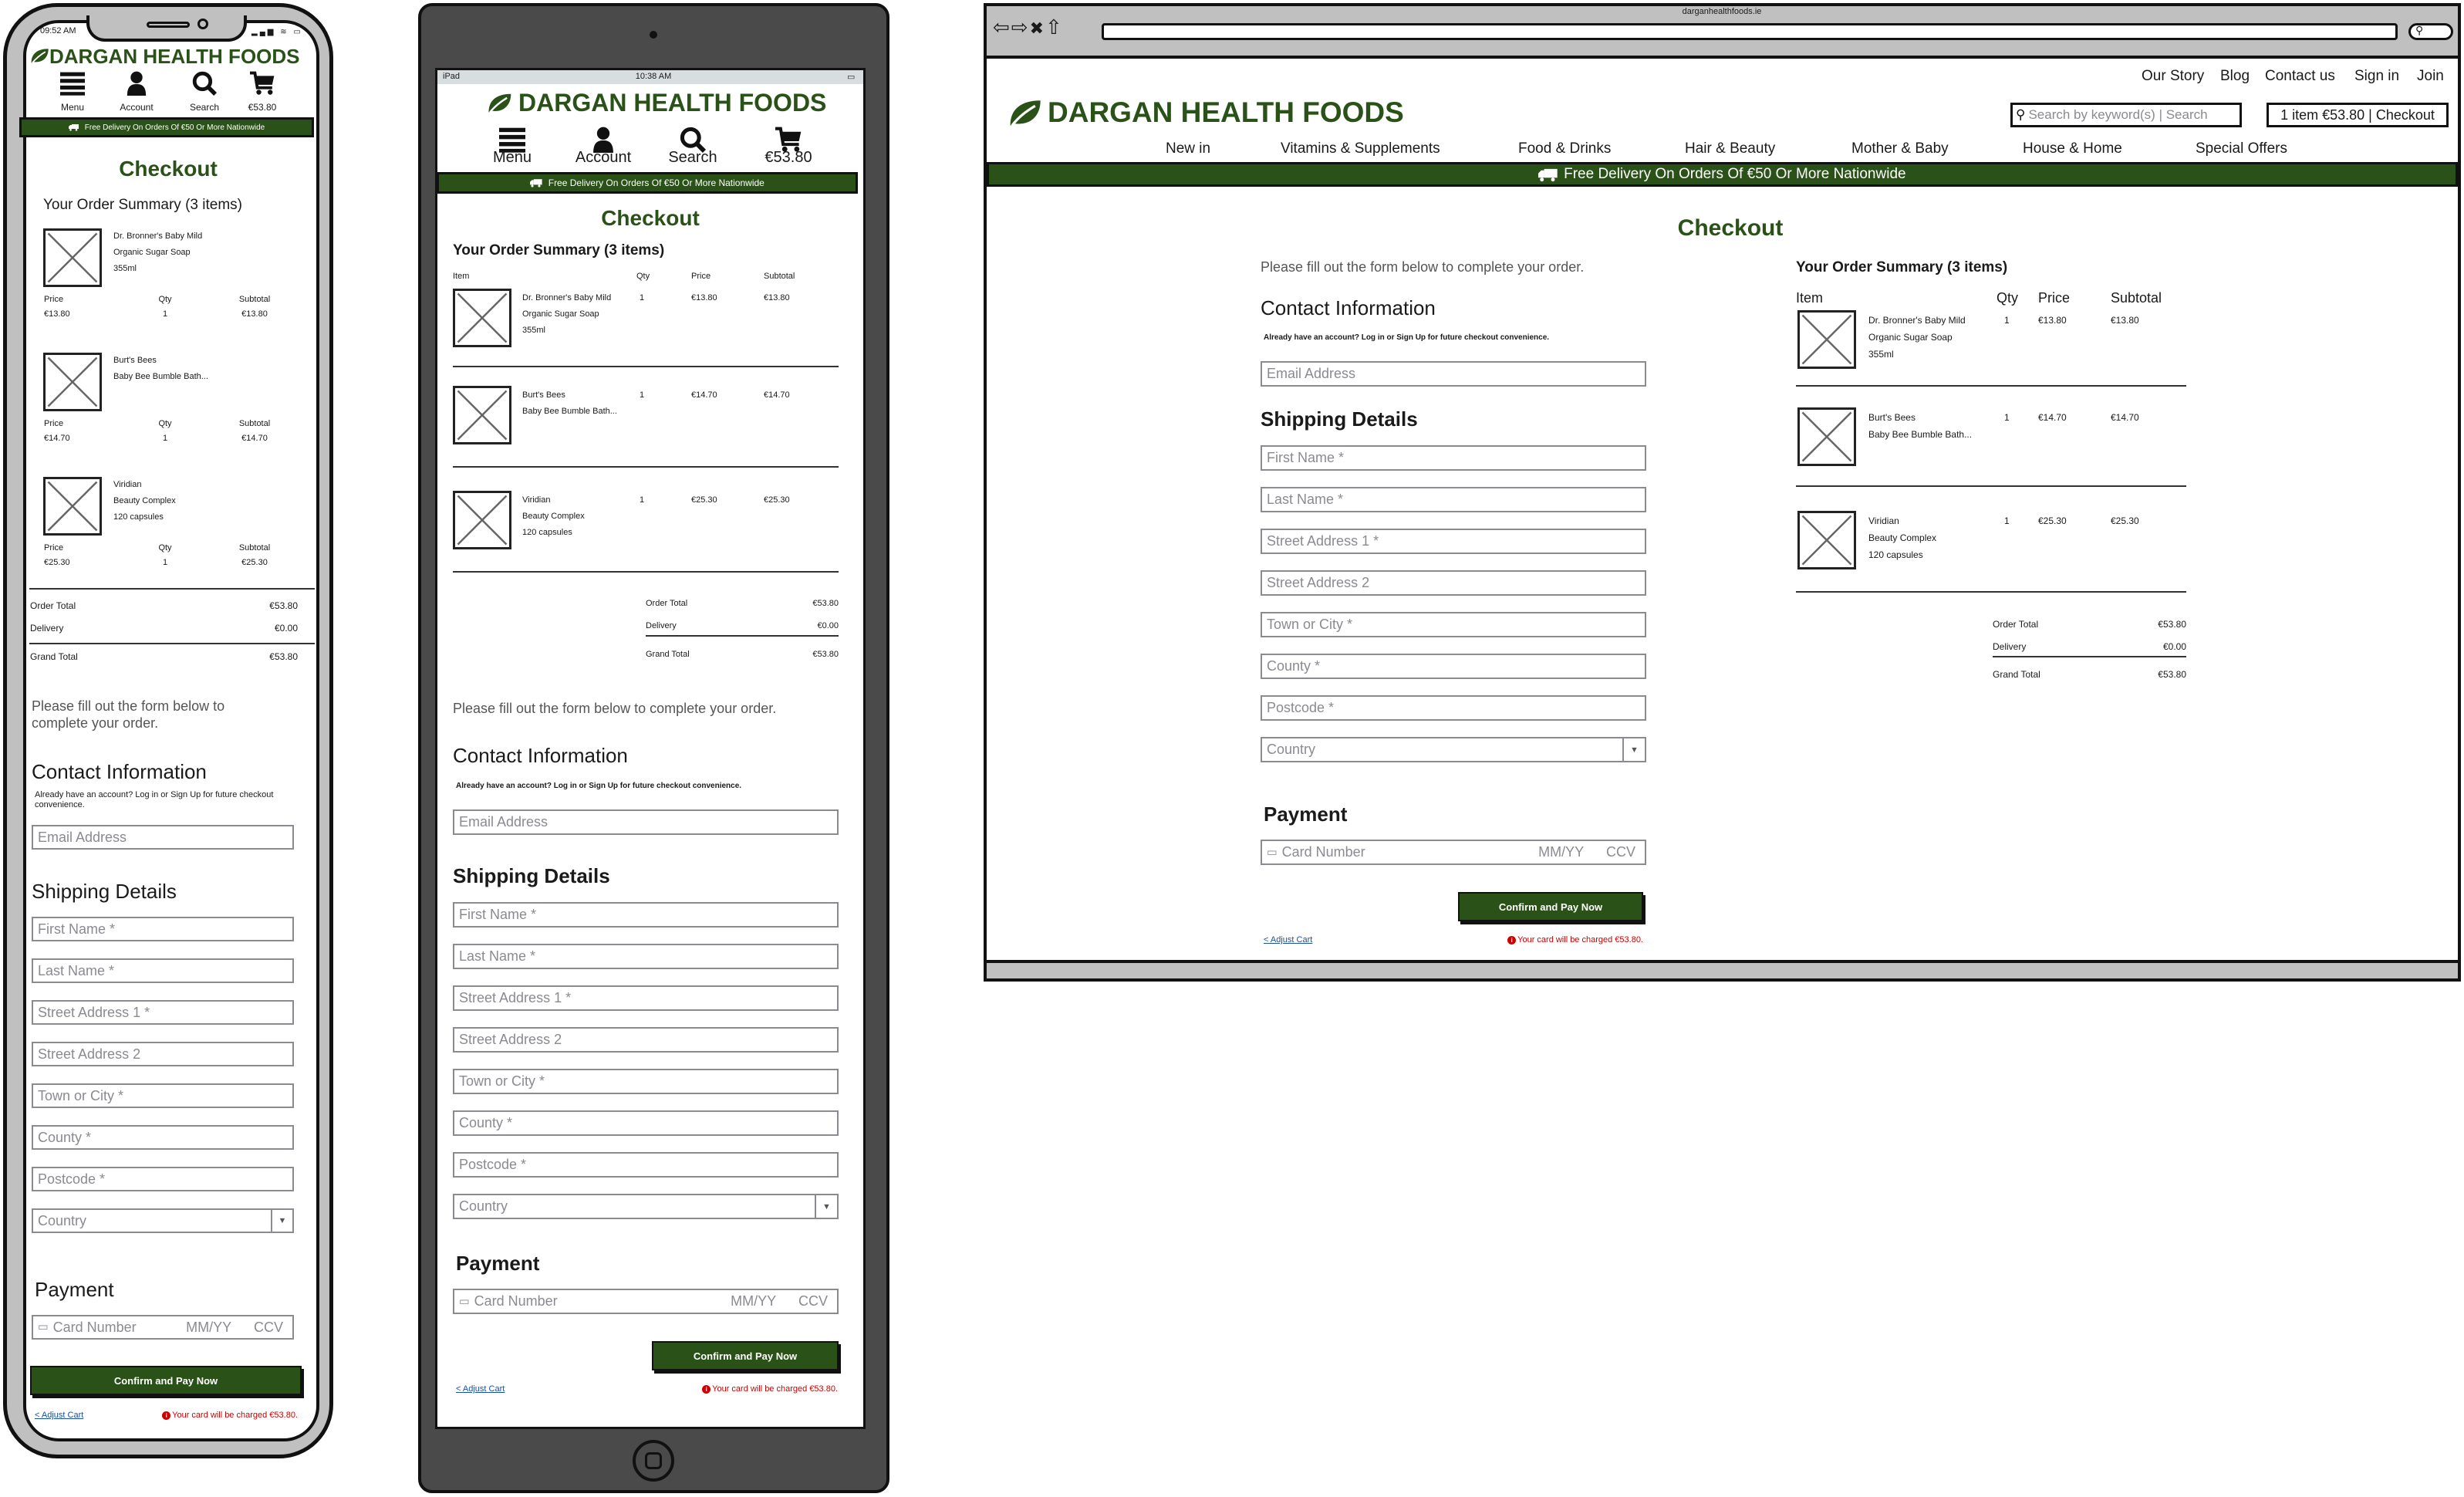 Image resolution: width=2464 pixels, height=1497 pixels. I want to click on back-icon: ⇦, so click(1002, 27).